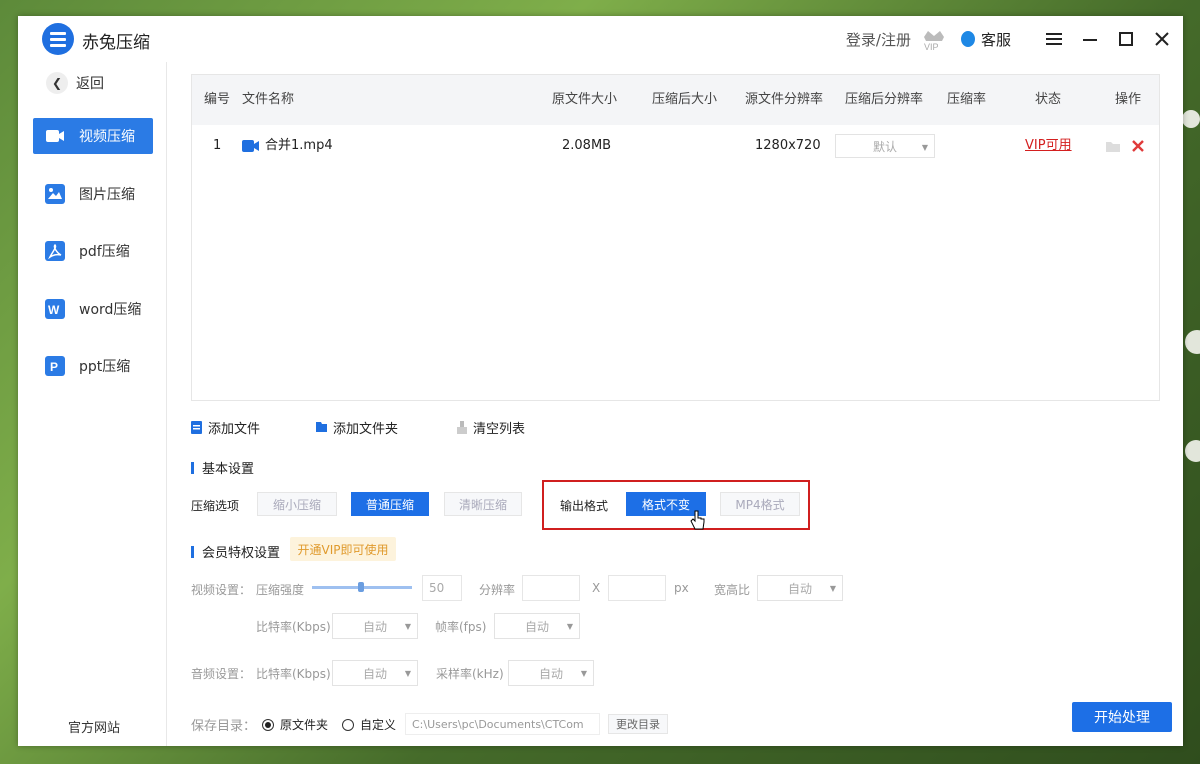 The image size is (1200, 764). I want to click on strength-value-input: 50, so click(442, 588).